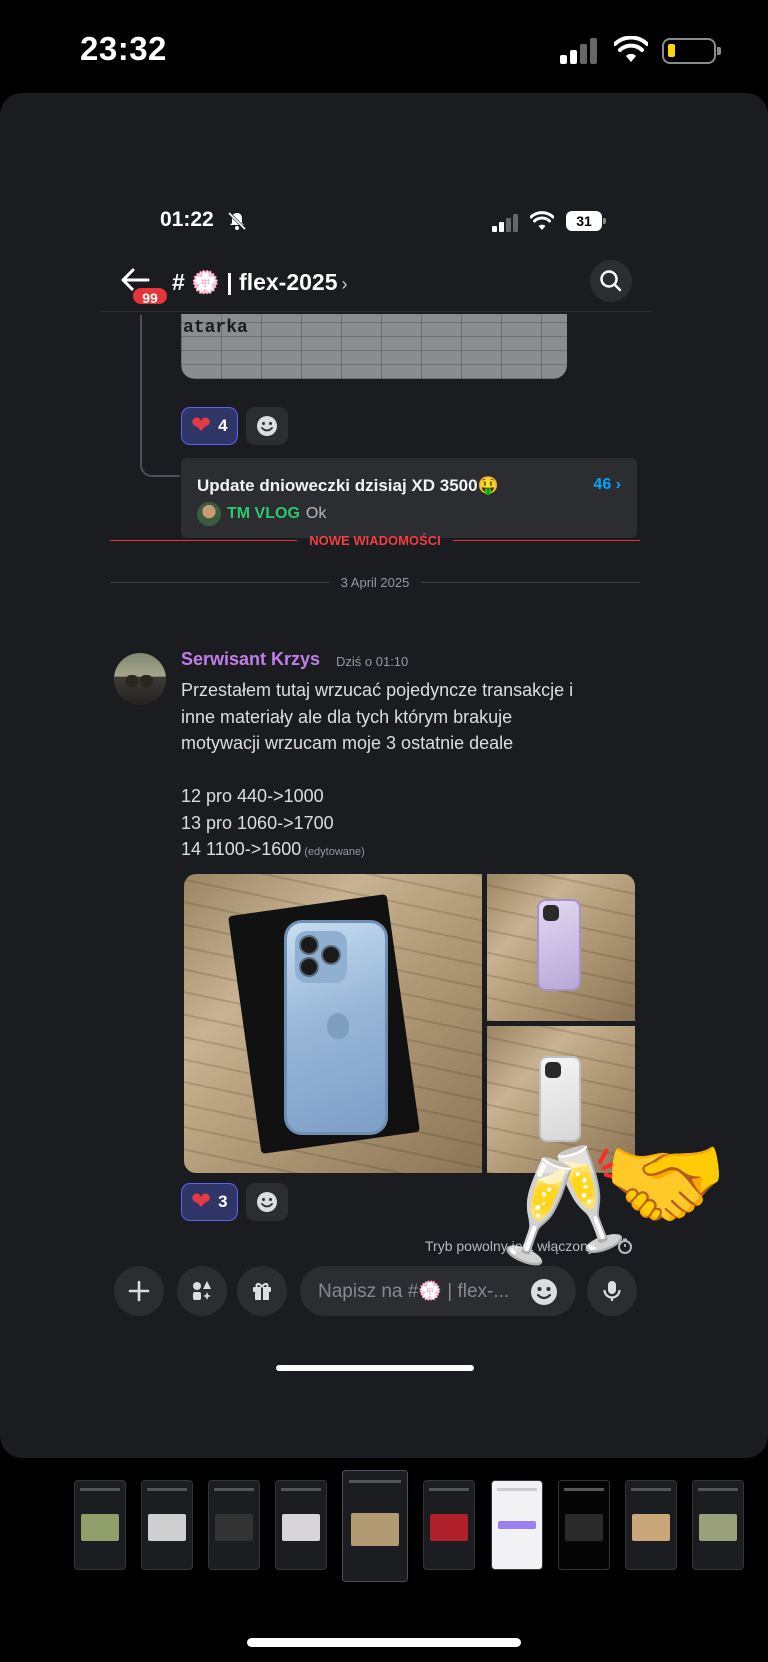  I want to click on voice-message-button, so click(612, 1291).